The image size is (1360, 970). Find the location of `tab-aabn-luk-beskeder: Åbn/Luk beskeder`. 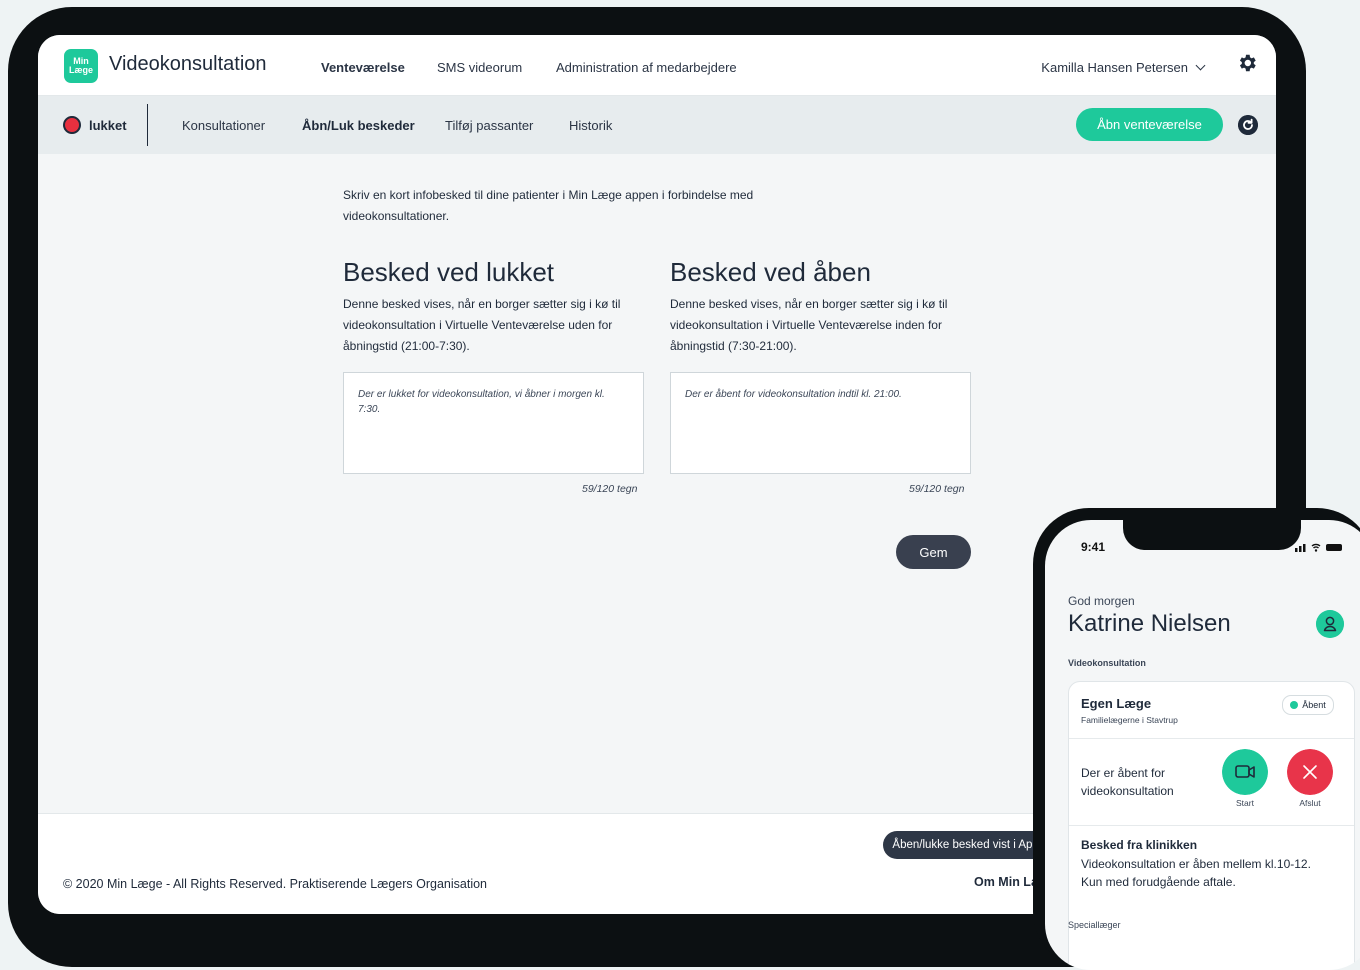

tab-aabn-luk-beskeder: Åbn/Luk beskeder is located at coordinates (358, 125).